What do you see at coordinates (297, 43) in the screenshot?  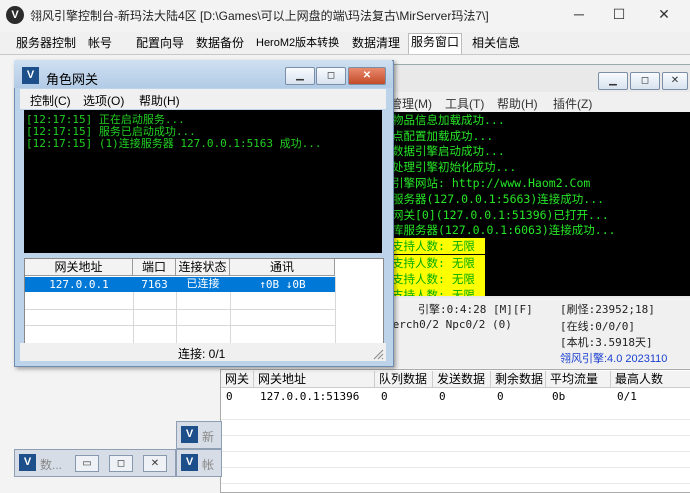 I see `menu-herom2-convert: HeroM2版本转换` at bounding box center [297, 43].